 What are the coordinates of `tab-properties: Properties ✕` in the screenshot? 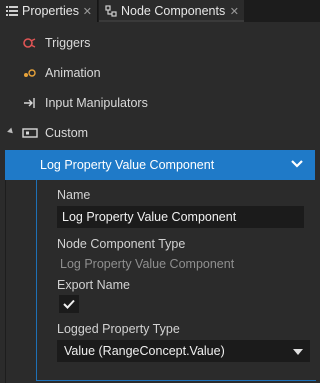 It's located at (49, 11).